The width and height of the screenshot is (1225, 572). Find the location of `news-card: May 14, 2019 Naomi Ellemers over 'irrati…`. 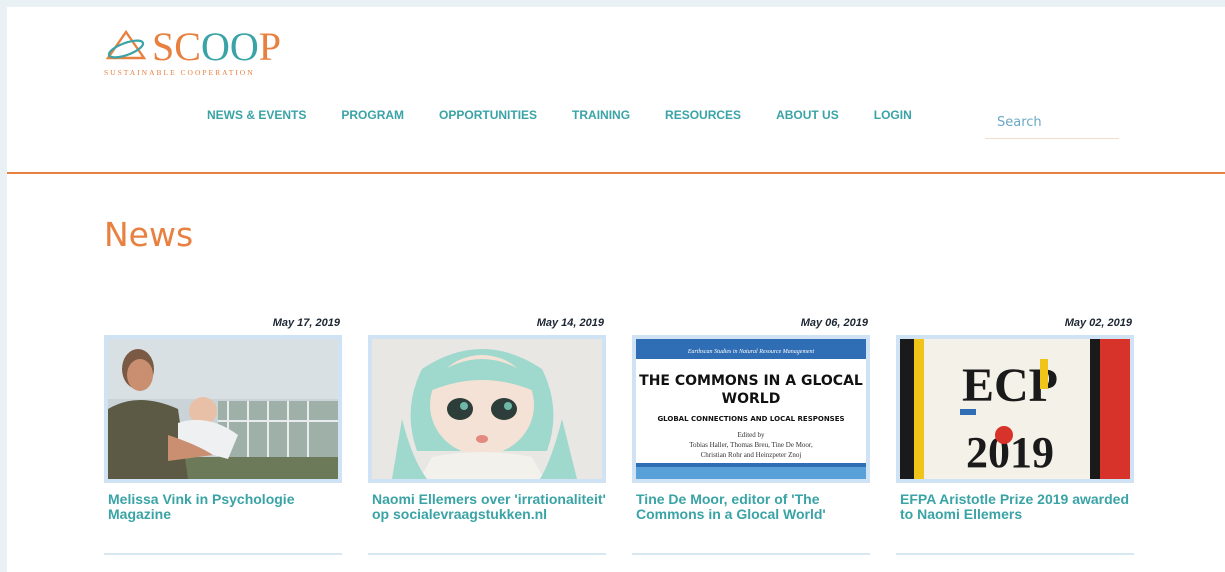

news-card: May 14, 2019 Naomi Ellemers over 'irrati… is located at coordinates (487, 436).